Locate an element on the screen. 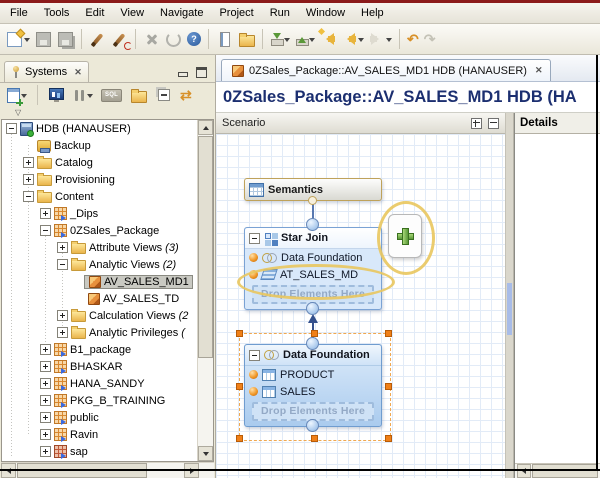 The height and width of the screenshot is (478, 600). add-system-button is located at coordinates (17, 96).